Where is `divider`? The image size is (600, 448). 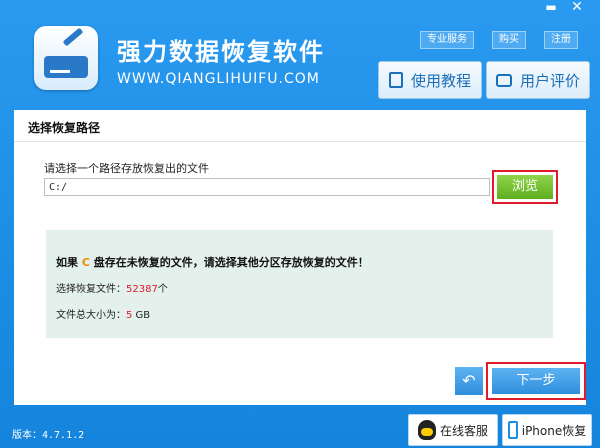 divider is located at coordinates (300, 141).